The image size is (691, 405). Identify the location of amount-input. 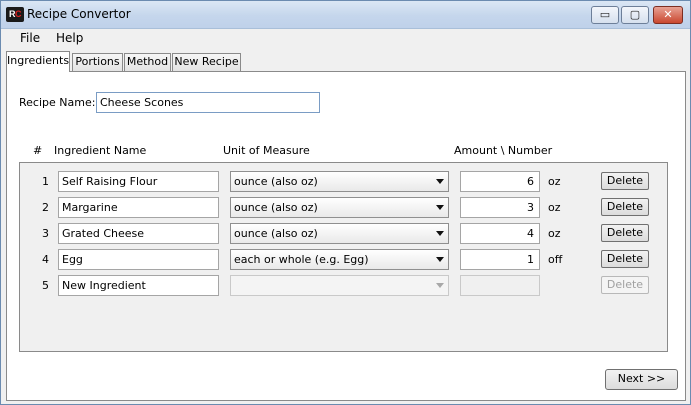
(500, 285).